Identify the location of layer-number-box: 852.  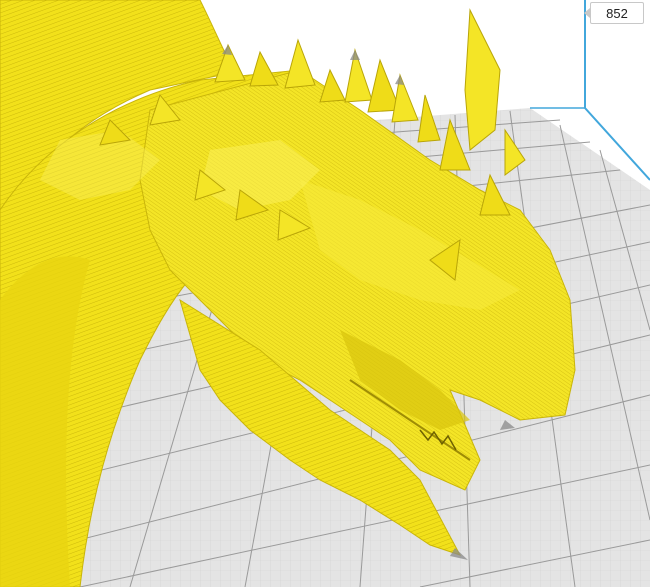
(614, 13).